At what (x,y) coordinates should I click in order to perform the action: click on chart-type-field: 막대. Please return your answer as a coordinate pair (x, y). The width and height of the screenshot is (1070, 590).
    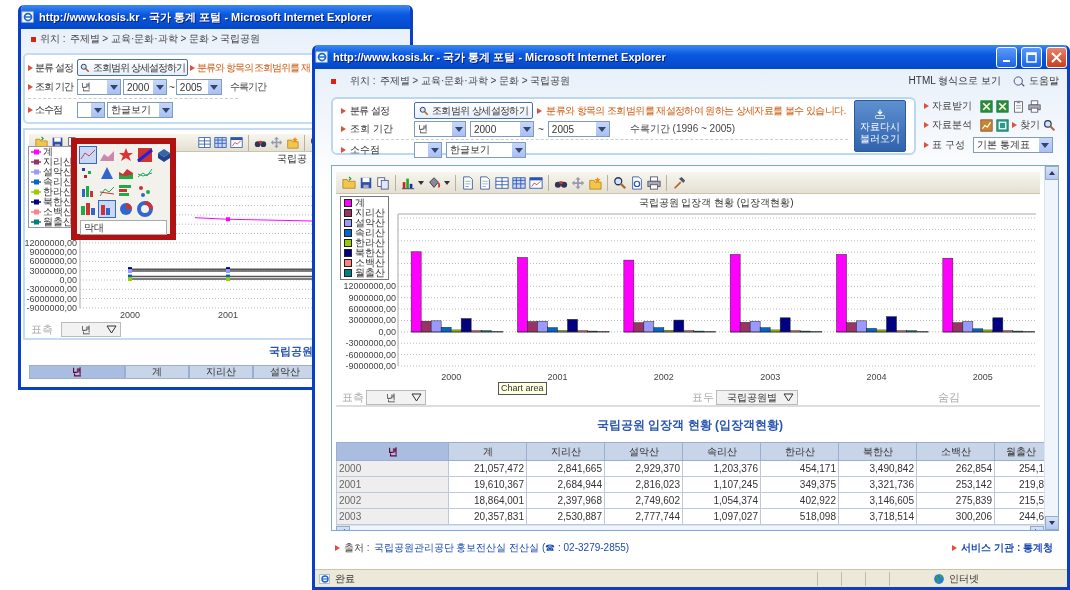
    Looking at the image, I should click on (123, 227).